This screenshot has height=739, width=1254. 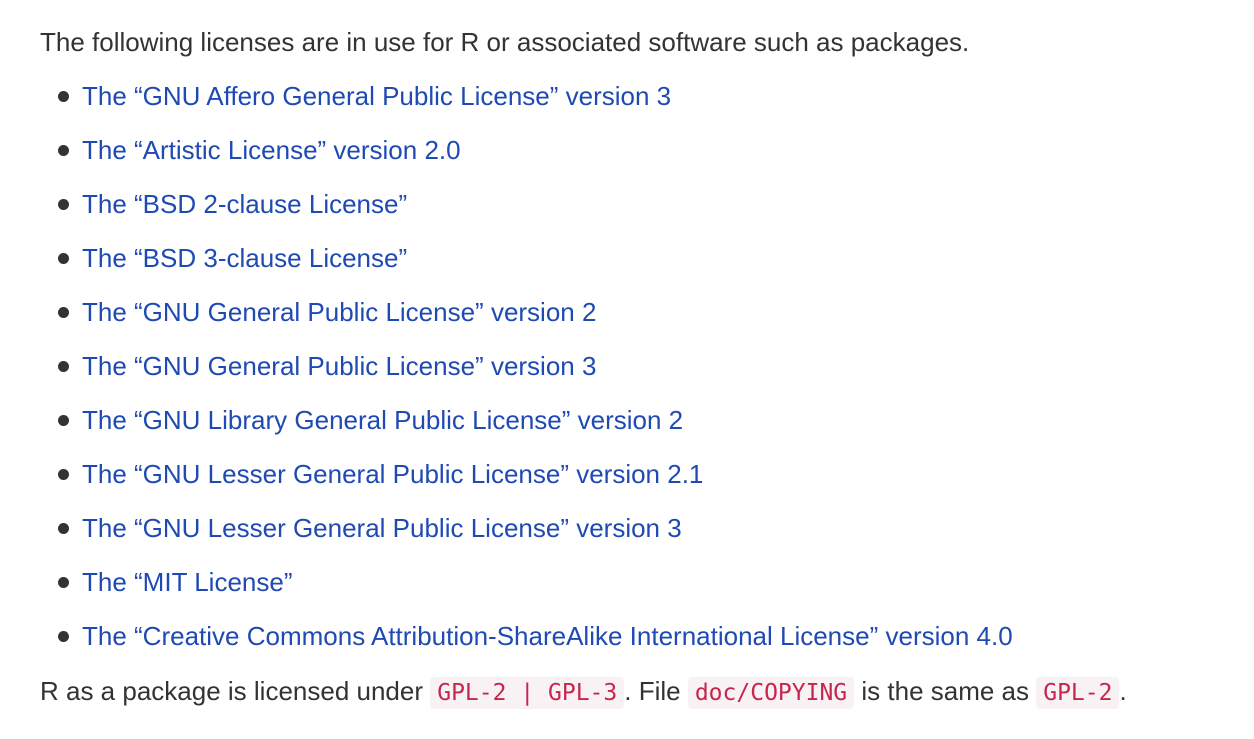 What do you see at coordinates (235, 691) in the screenshot?
I see `statement-text-1: R as a package is licensed under` at bounding box center [235, 691].